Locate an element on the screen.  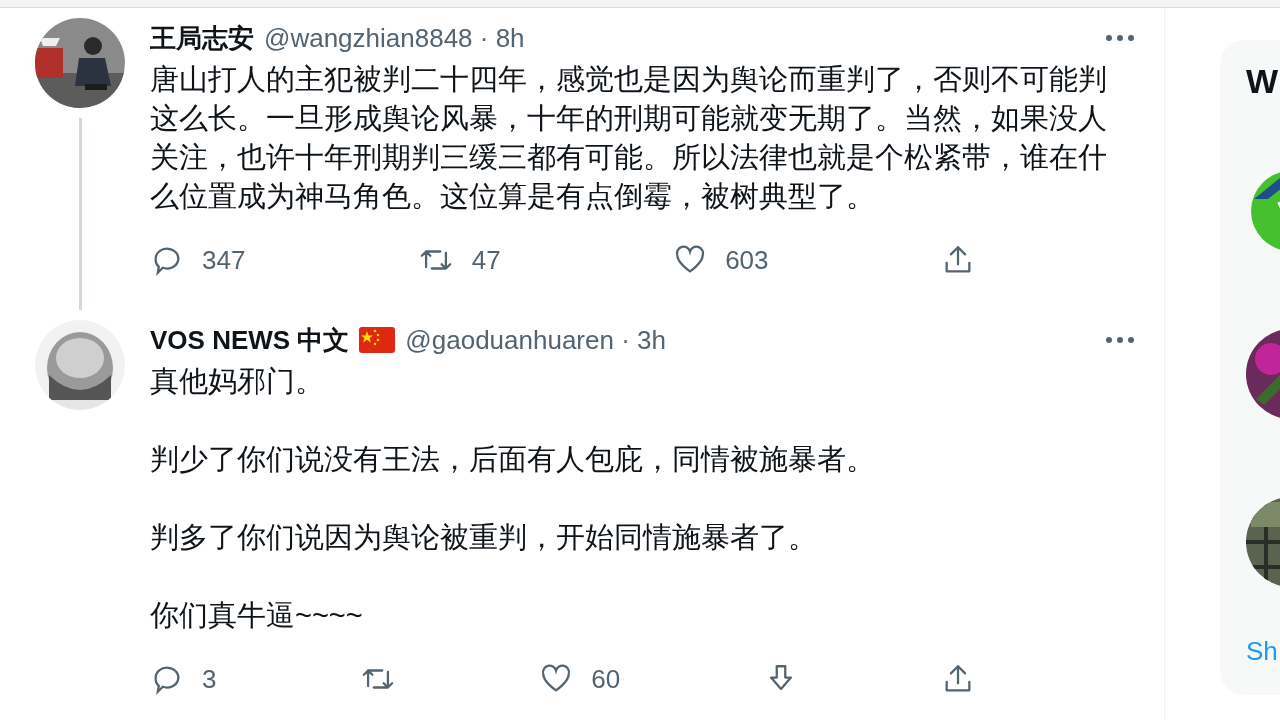
tweet-text: 判少了你们说没有王法，后面有人包庇，同情被施暴者。 is located at coordinates (513, 459).